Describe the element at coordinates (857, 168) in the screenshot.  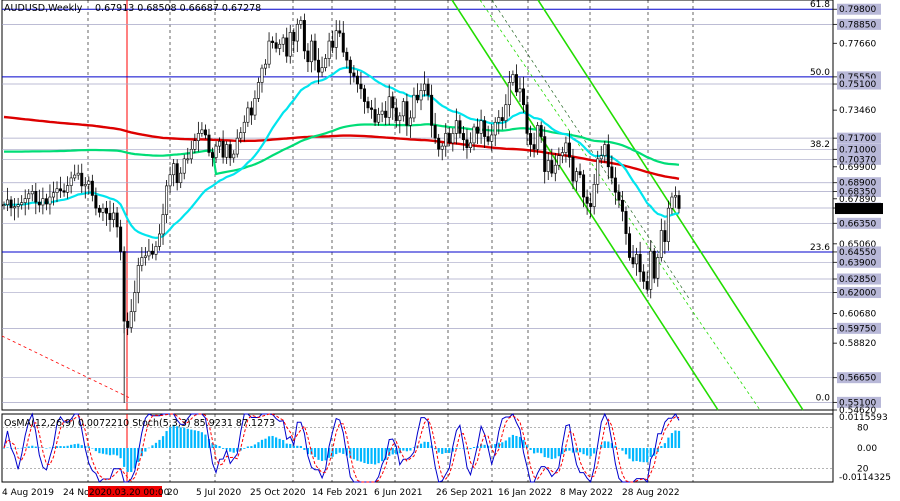
I see `y-tick-label: 0.69900` at that location.